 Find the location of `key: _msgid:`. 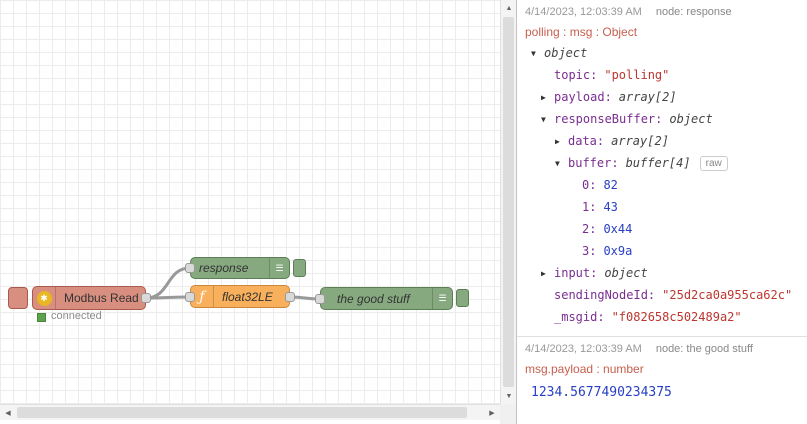

key: _msgid: is located at coordinates (579, 317).